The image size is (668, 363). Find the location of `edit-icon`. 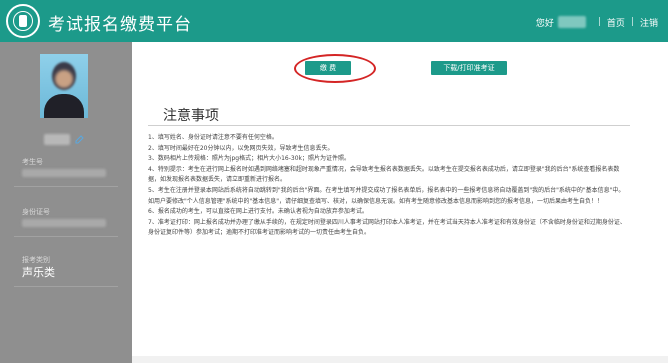

edit-icon is located at coordinates (79, 139).